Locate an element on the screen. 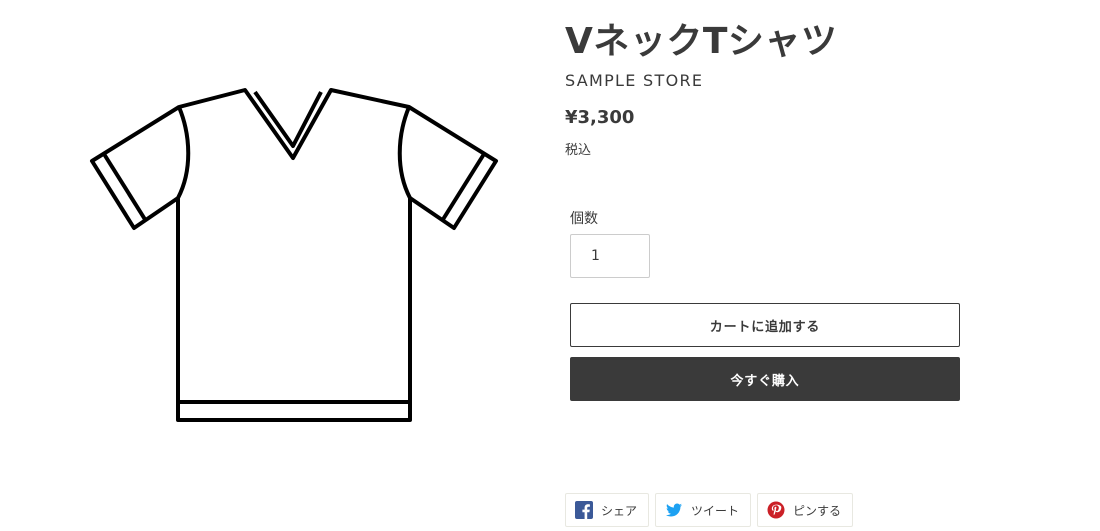  buy-now-label: 今すぐ購入 is located at coordinates (765, 381).